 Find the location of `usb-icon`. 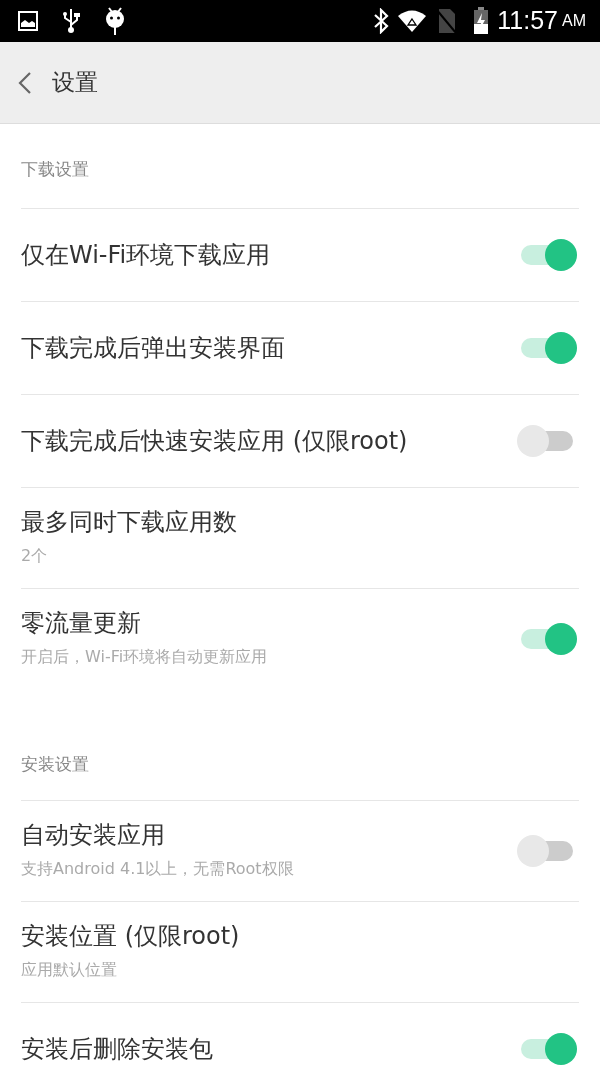

usb-icon is located at coordinates (71, 21).